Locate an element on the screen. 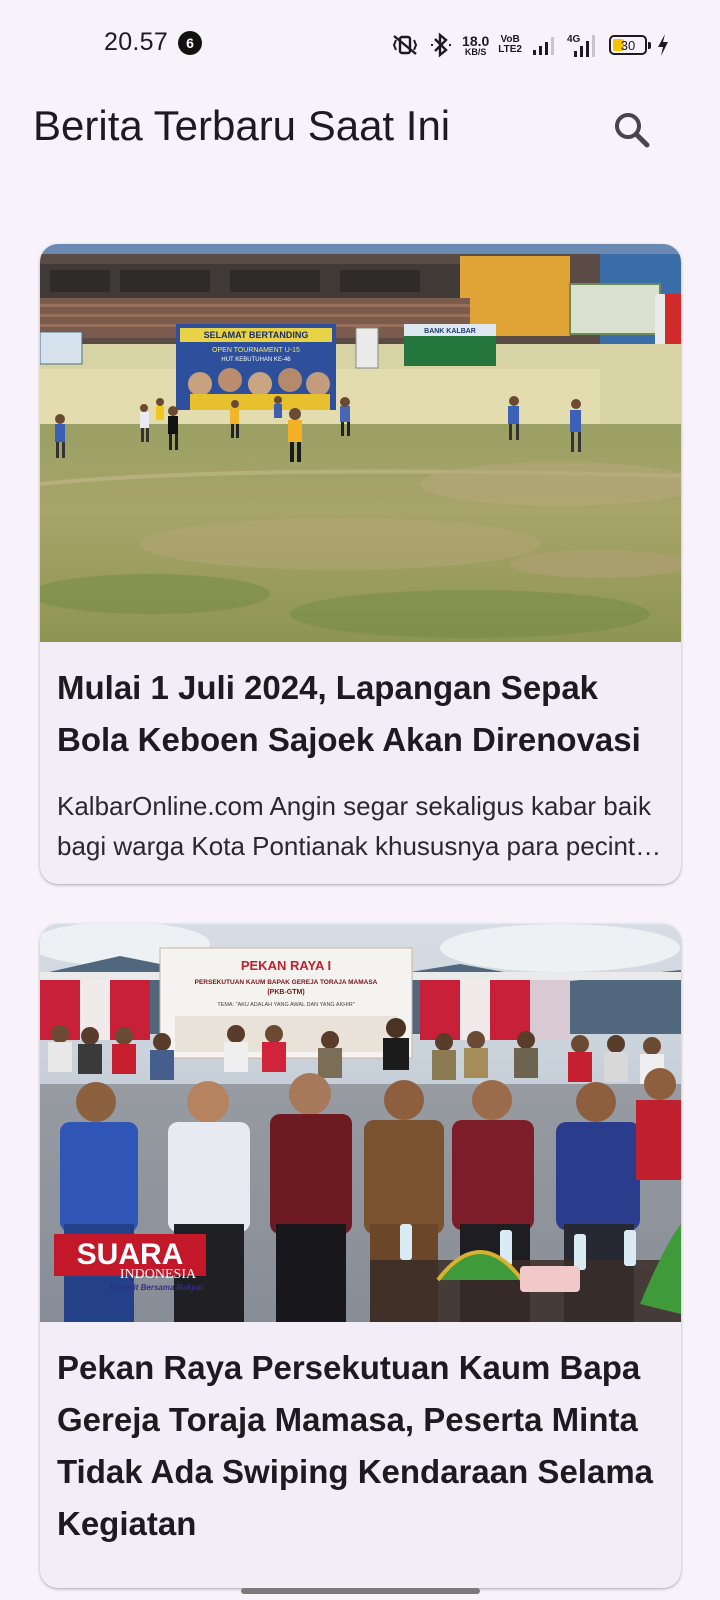 The width and height of the screenshot is (720, 1600). logo-tagline: Bangkit Bersama Rakyat is located at coordinates (156, 1287).